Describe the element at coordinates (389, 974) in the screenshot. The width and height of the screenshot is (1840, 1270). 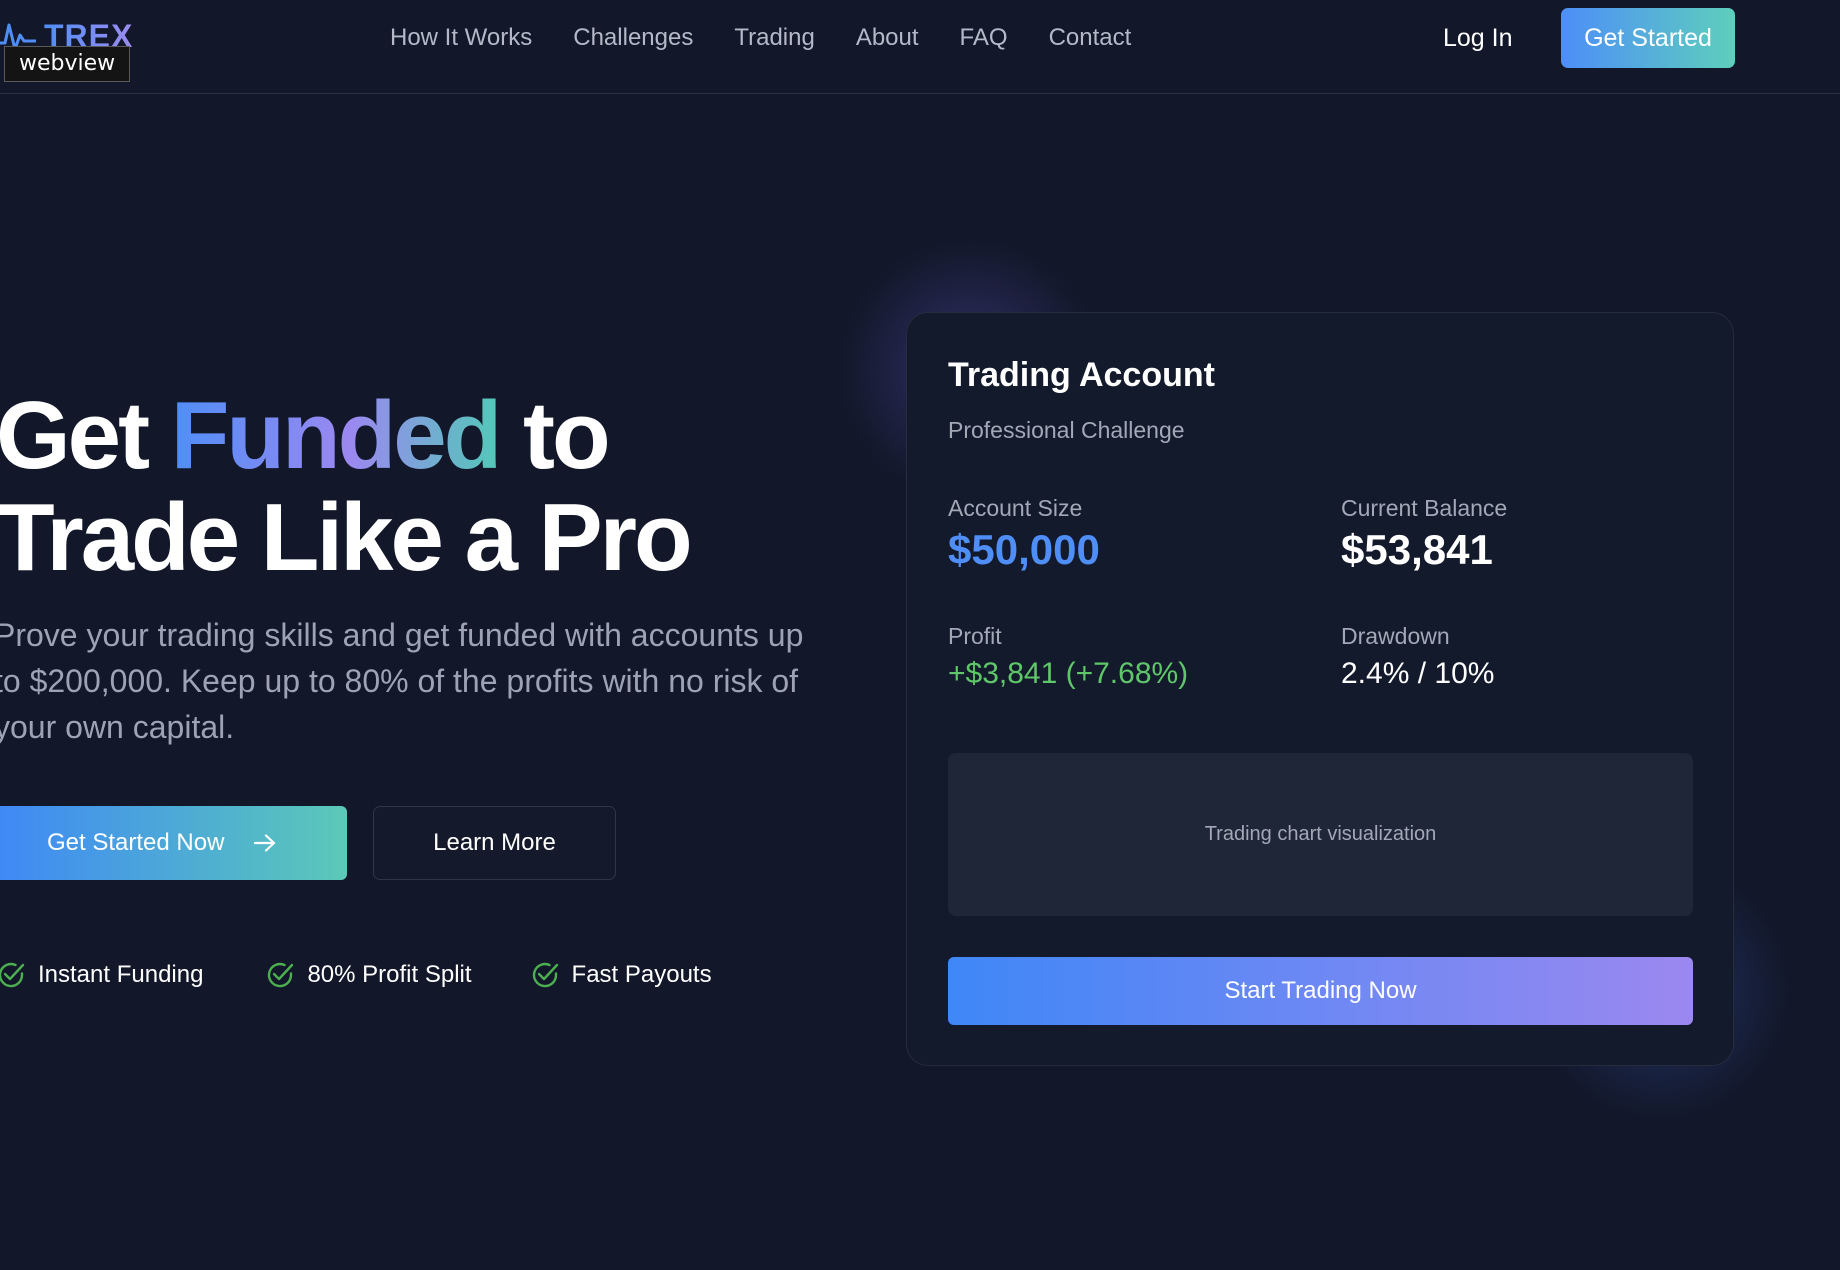
I see `feature-label: 80% Profit Split` at that location.